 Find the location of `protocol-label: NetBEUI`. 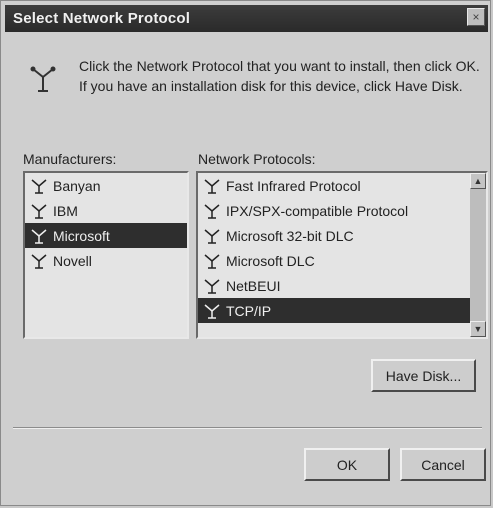

protocol-label: NetBEUI is located at coordinates (253, 285).